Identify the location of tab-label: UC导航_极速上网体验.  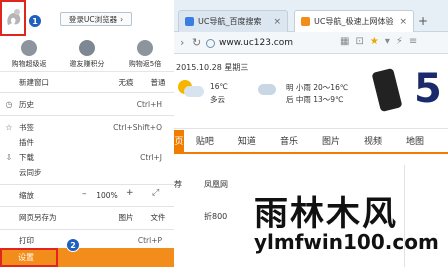
(354, 21).